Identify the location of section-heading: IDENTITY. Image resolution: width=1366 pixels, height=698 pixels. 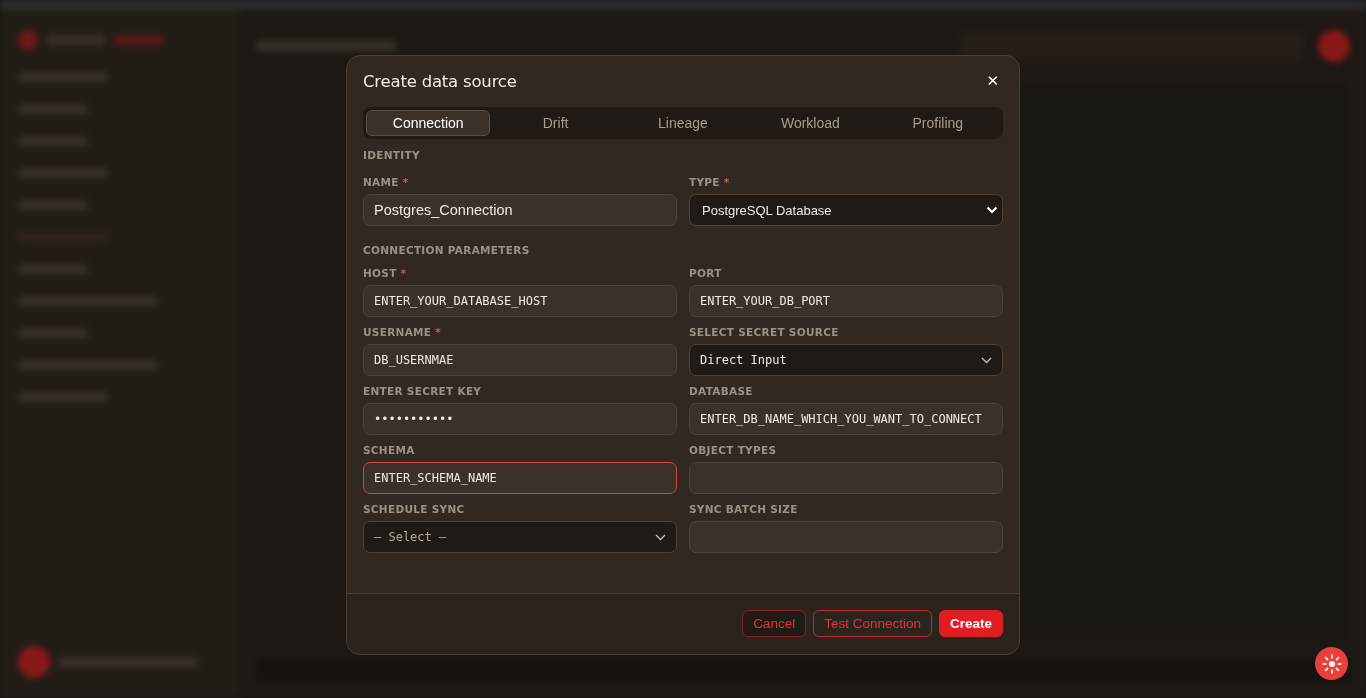
(392, 156).